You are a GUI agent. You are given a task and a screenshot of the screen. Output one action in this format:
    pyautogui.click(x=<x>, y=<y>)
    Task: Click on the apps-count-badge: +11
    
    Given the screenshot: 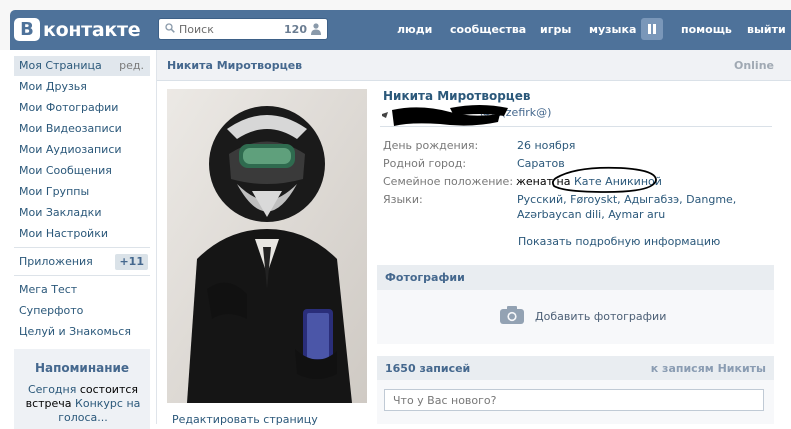 What is the action you would take?
    pyautogui.click(x=131, y=262)
    